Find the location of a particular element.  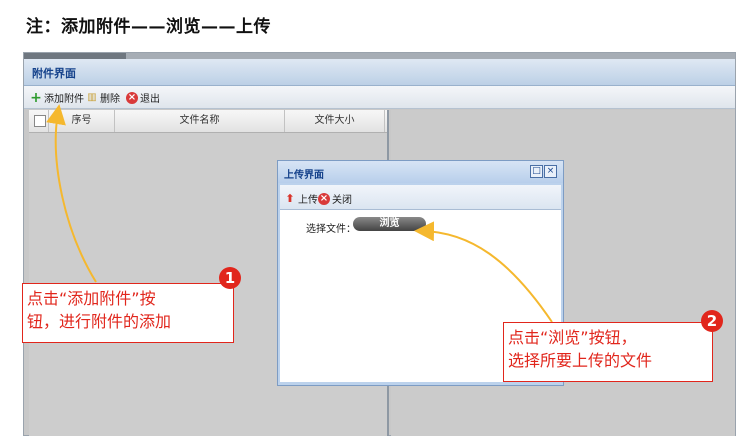

callout-browse: 点击“浏览”按钮， 选择所要上传的文件 is located at coordinates (608, 352).